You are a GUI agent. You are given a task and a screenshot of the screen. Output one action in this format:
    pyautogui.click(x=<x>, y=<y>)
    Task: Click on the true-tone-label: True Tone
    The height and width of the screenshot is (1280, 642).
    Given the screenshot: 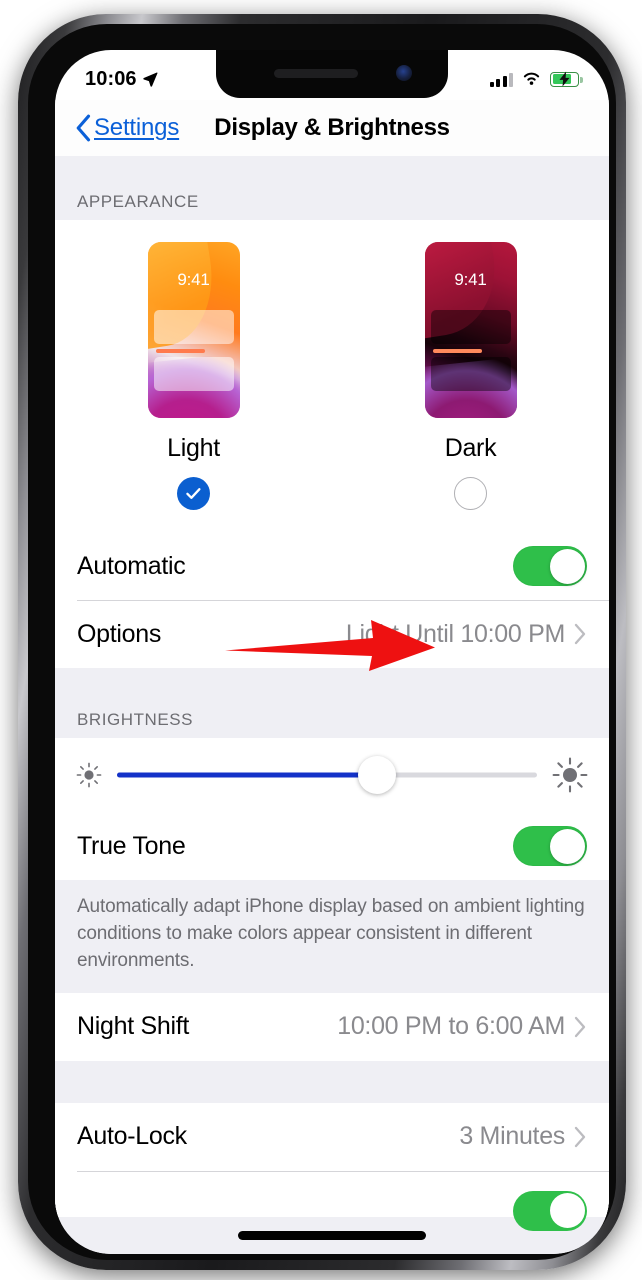 What is the action you would take?
    pyautogui.click(x=131, y=845)
    